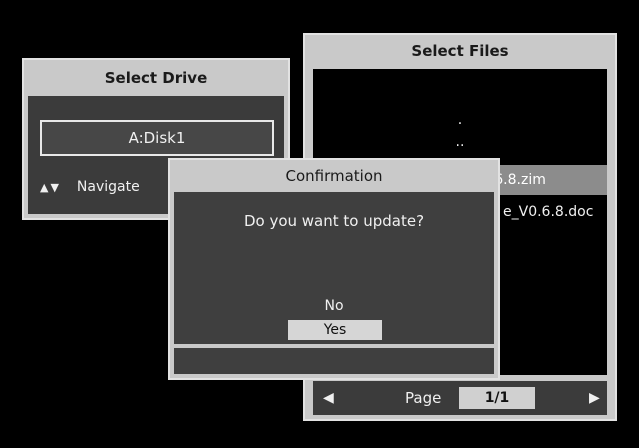 The width and height of the screenshot is (639, 448). I want to click on next-page-icon: ▶, so click(594, 398).